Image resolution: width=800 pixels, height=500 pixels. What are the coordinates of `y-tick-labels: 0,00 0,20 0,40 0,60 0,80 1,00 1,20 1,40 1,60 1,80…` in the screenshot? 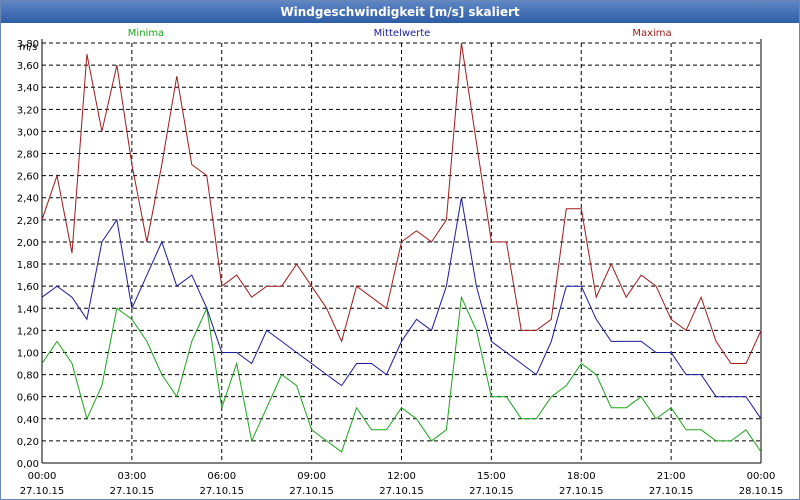 It's located at (28, 254).